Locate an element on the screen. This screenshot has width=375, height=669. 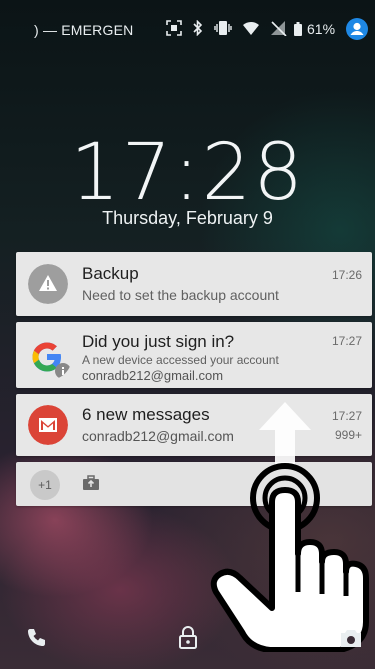
status-bar: ) — EMERGEN 61% is located at coordinates (187, 30).